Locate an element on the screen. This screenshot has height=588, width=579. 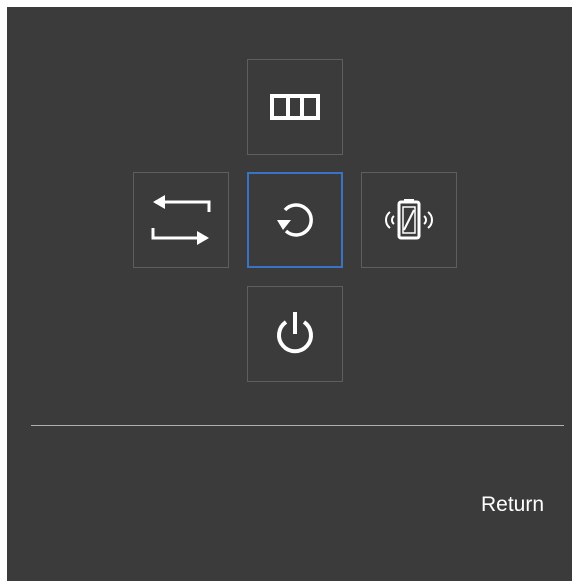
eco-battery-icon is located at coordinates (409, 220).